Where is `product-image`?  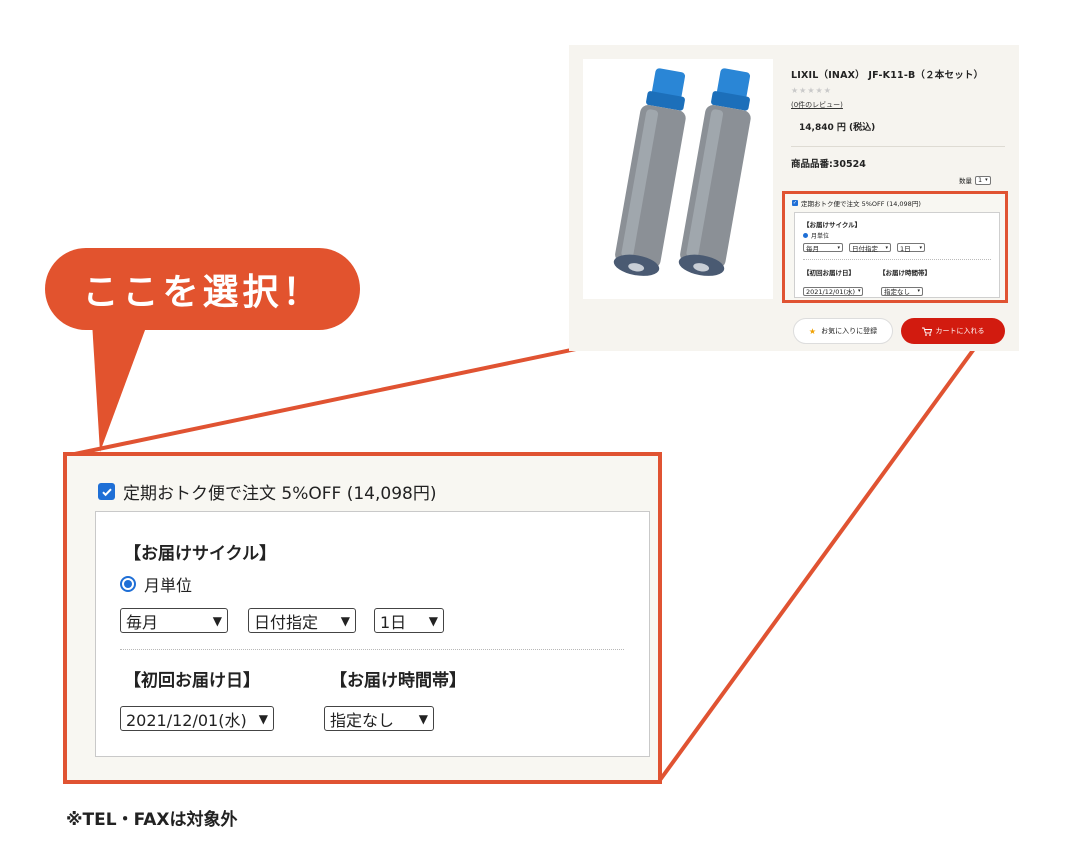
product-image is located at coordinates (678, 179).